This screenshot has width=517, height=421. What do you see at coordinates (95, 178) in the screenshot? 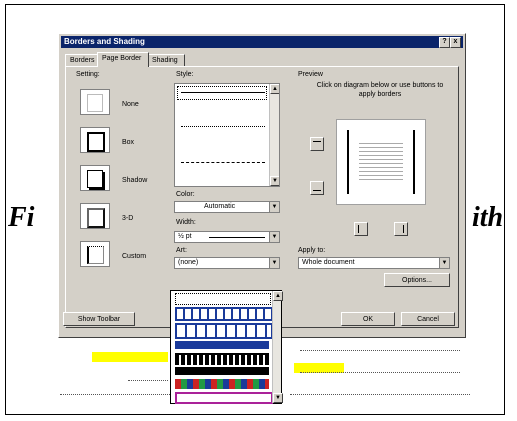
I see `setting-shadow-icon` at bounding box center [95, 178].